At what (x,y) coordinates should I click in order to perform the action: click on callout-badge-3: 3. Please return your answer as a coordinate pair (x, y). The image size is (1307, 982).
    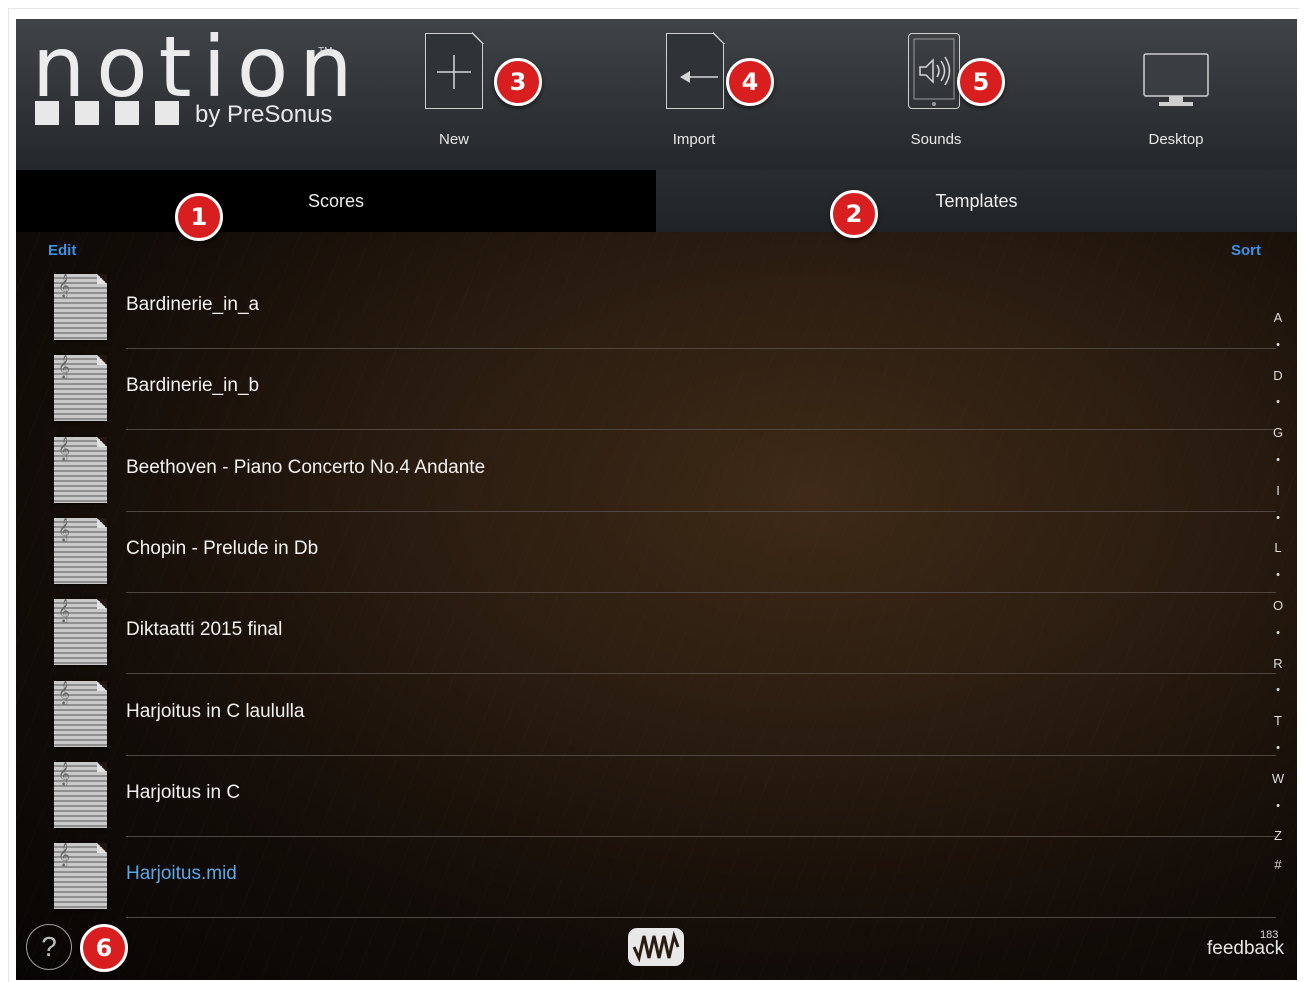
    Looking at the image, I should click on (518, 82).